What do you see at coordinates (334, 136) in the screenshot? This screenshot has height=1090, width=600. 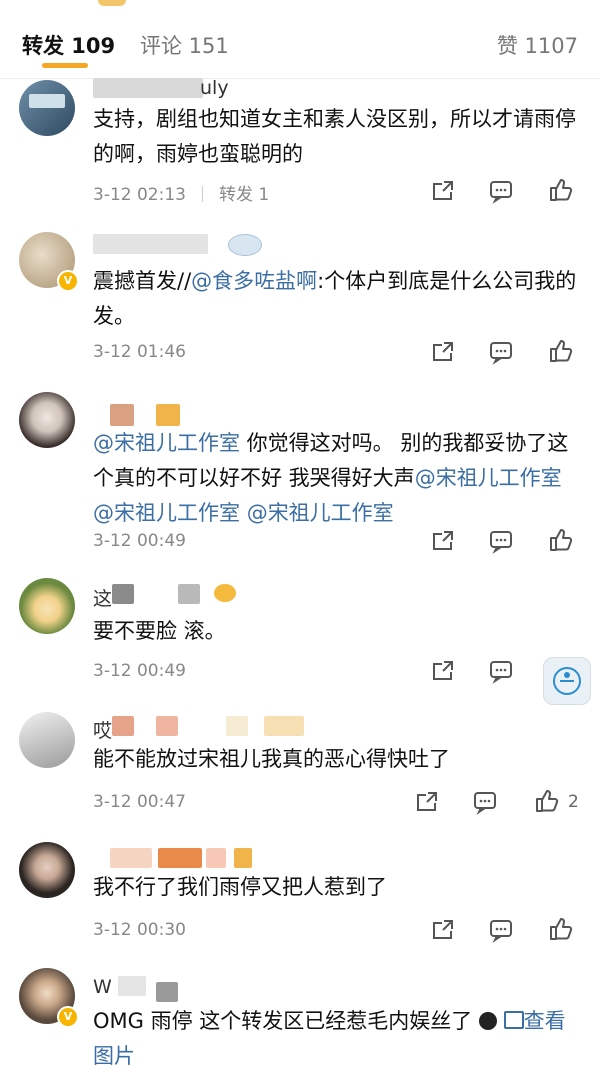 I see `comment-text: 支持，剧组也知道女主和素人没区别，所以才请雨停的啊，雨婷也蛮聪明的` at bounding box center [334, 136].